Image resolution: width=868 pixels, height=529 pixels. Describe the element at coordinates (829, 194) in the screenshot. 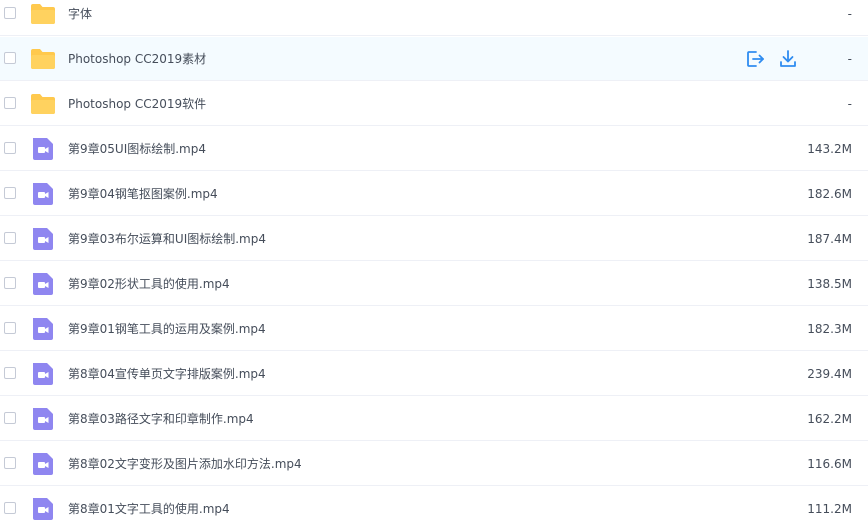

I see `file-size: 182.6M` at that location.